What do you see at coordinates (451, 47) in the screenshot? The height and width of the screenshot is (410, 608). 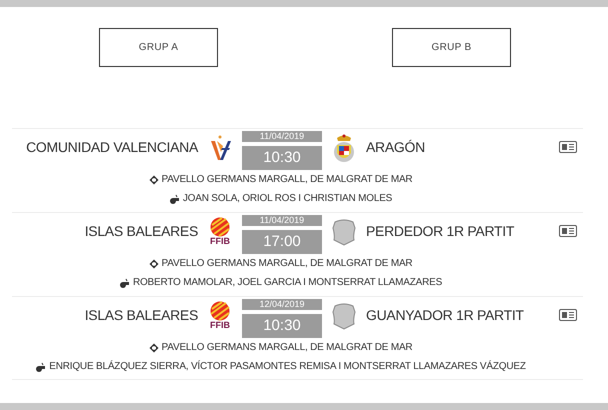 I see `group-button: GRUP B` at bounding box center [451, 47].